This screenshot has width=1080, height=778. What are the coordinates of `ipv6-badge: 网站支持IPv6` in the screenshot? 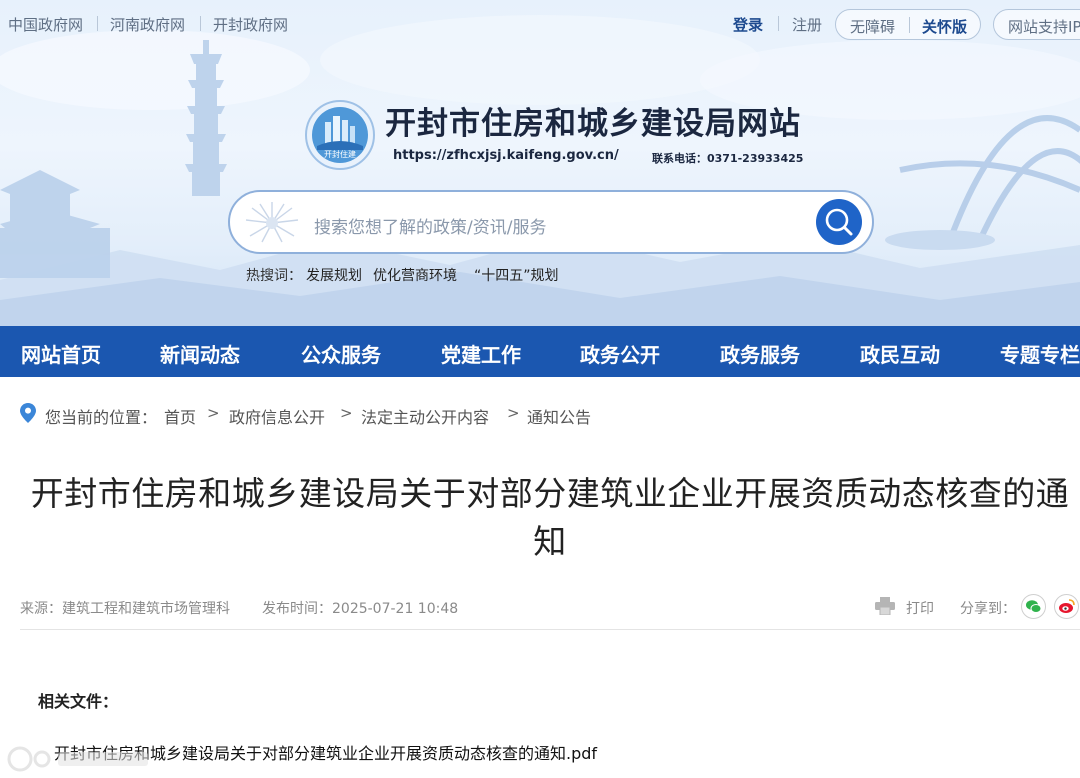 It's located at (1044, 27).